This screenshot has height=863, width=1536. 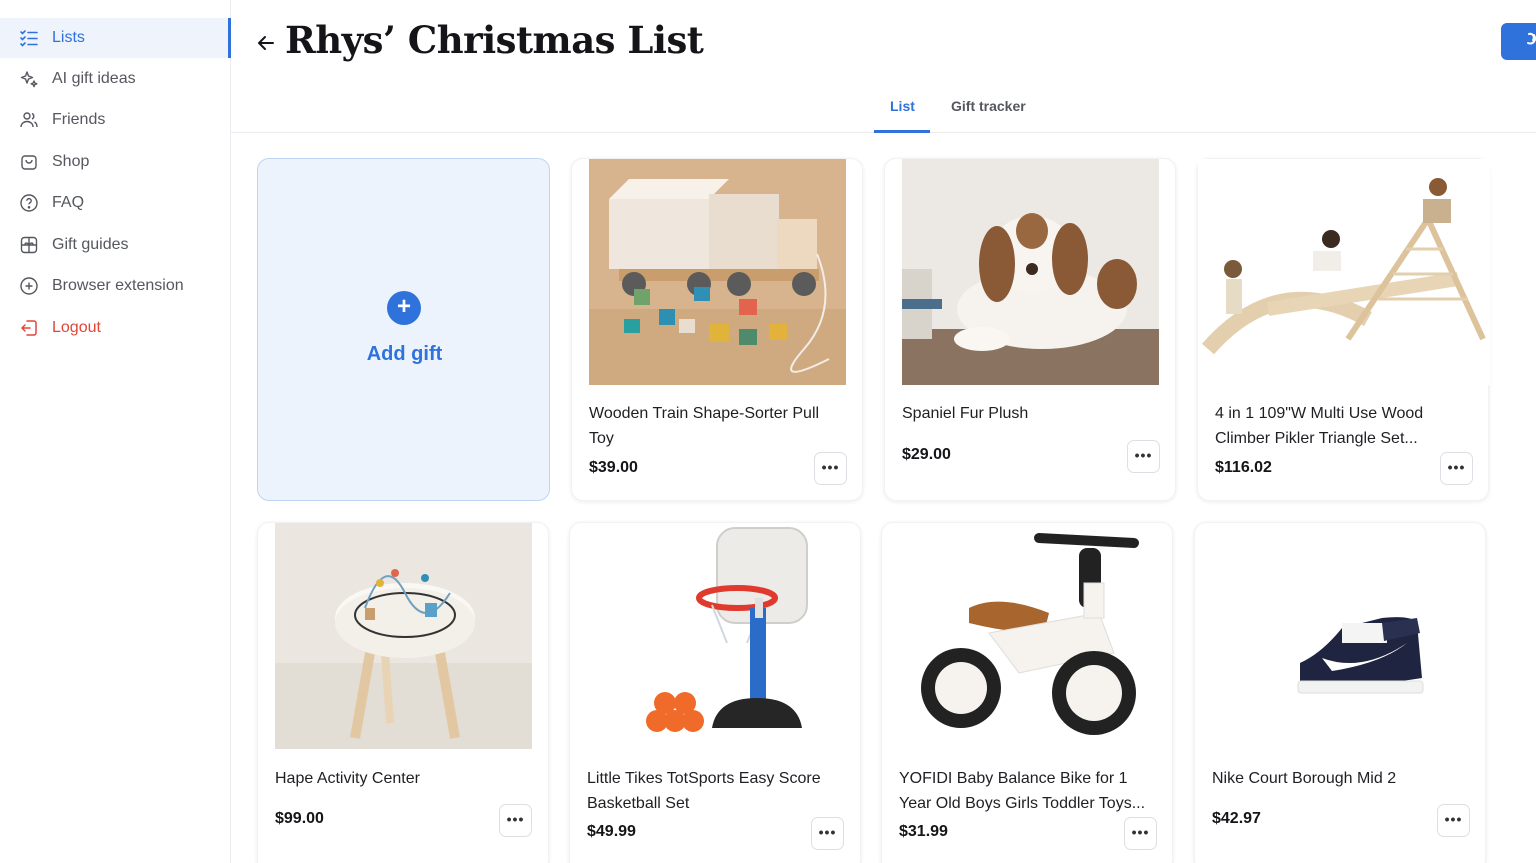 What do you see at coordinates (403, 329) in the screenshot?
I see `add-gift-card: + Add gift` at bounding box center [403, 329].